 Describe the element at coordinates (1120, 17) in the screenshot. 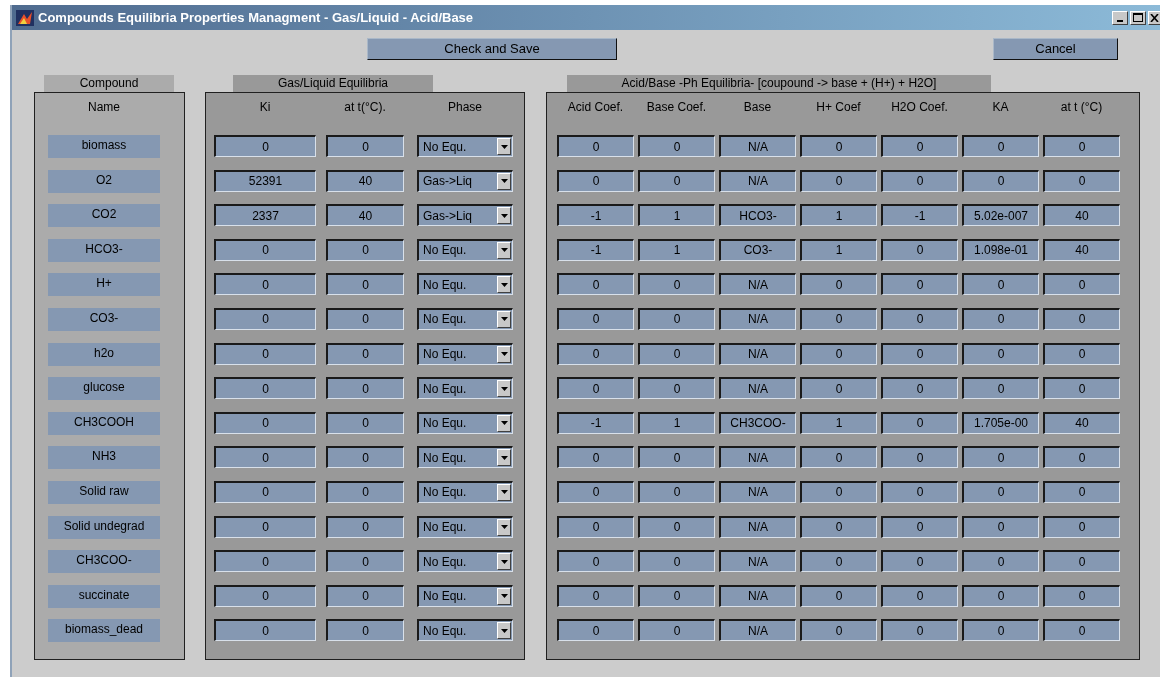

I see `minimize-button` at that location.